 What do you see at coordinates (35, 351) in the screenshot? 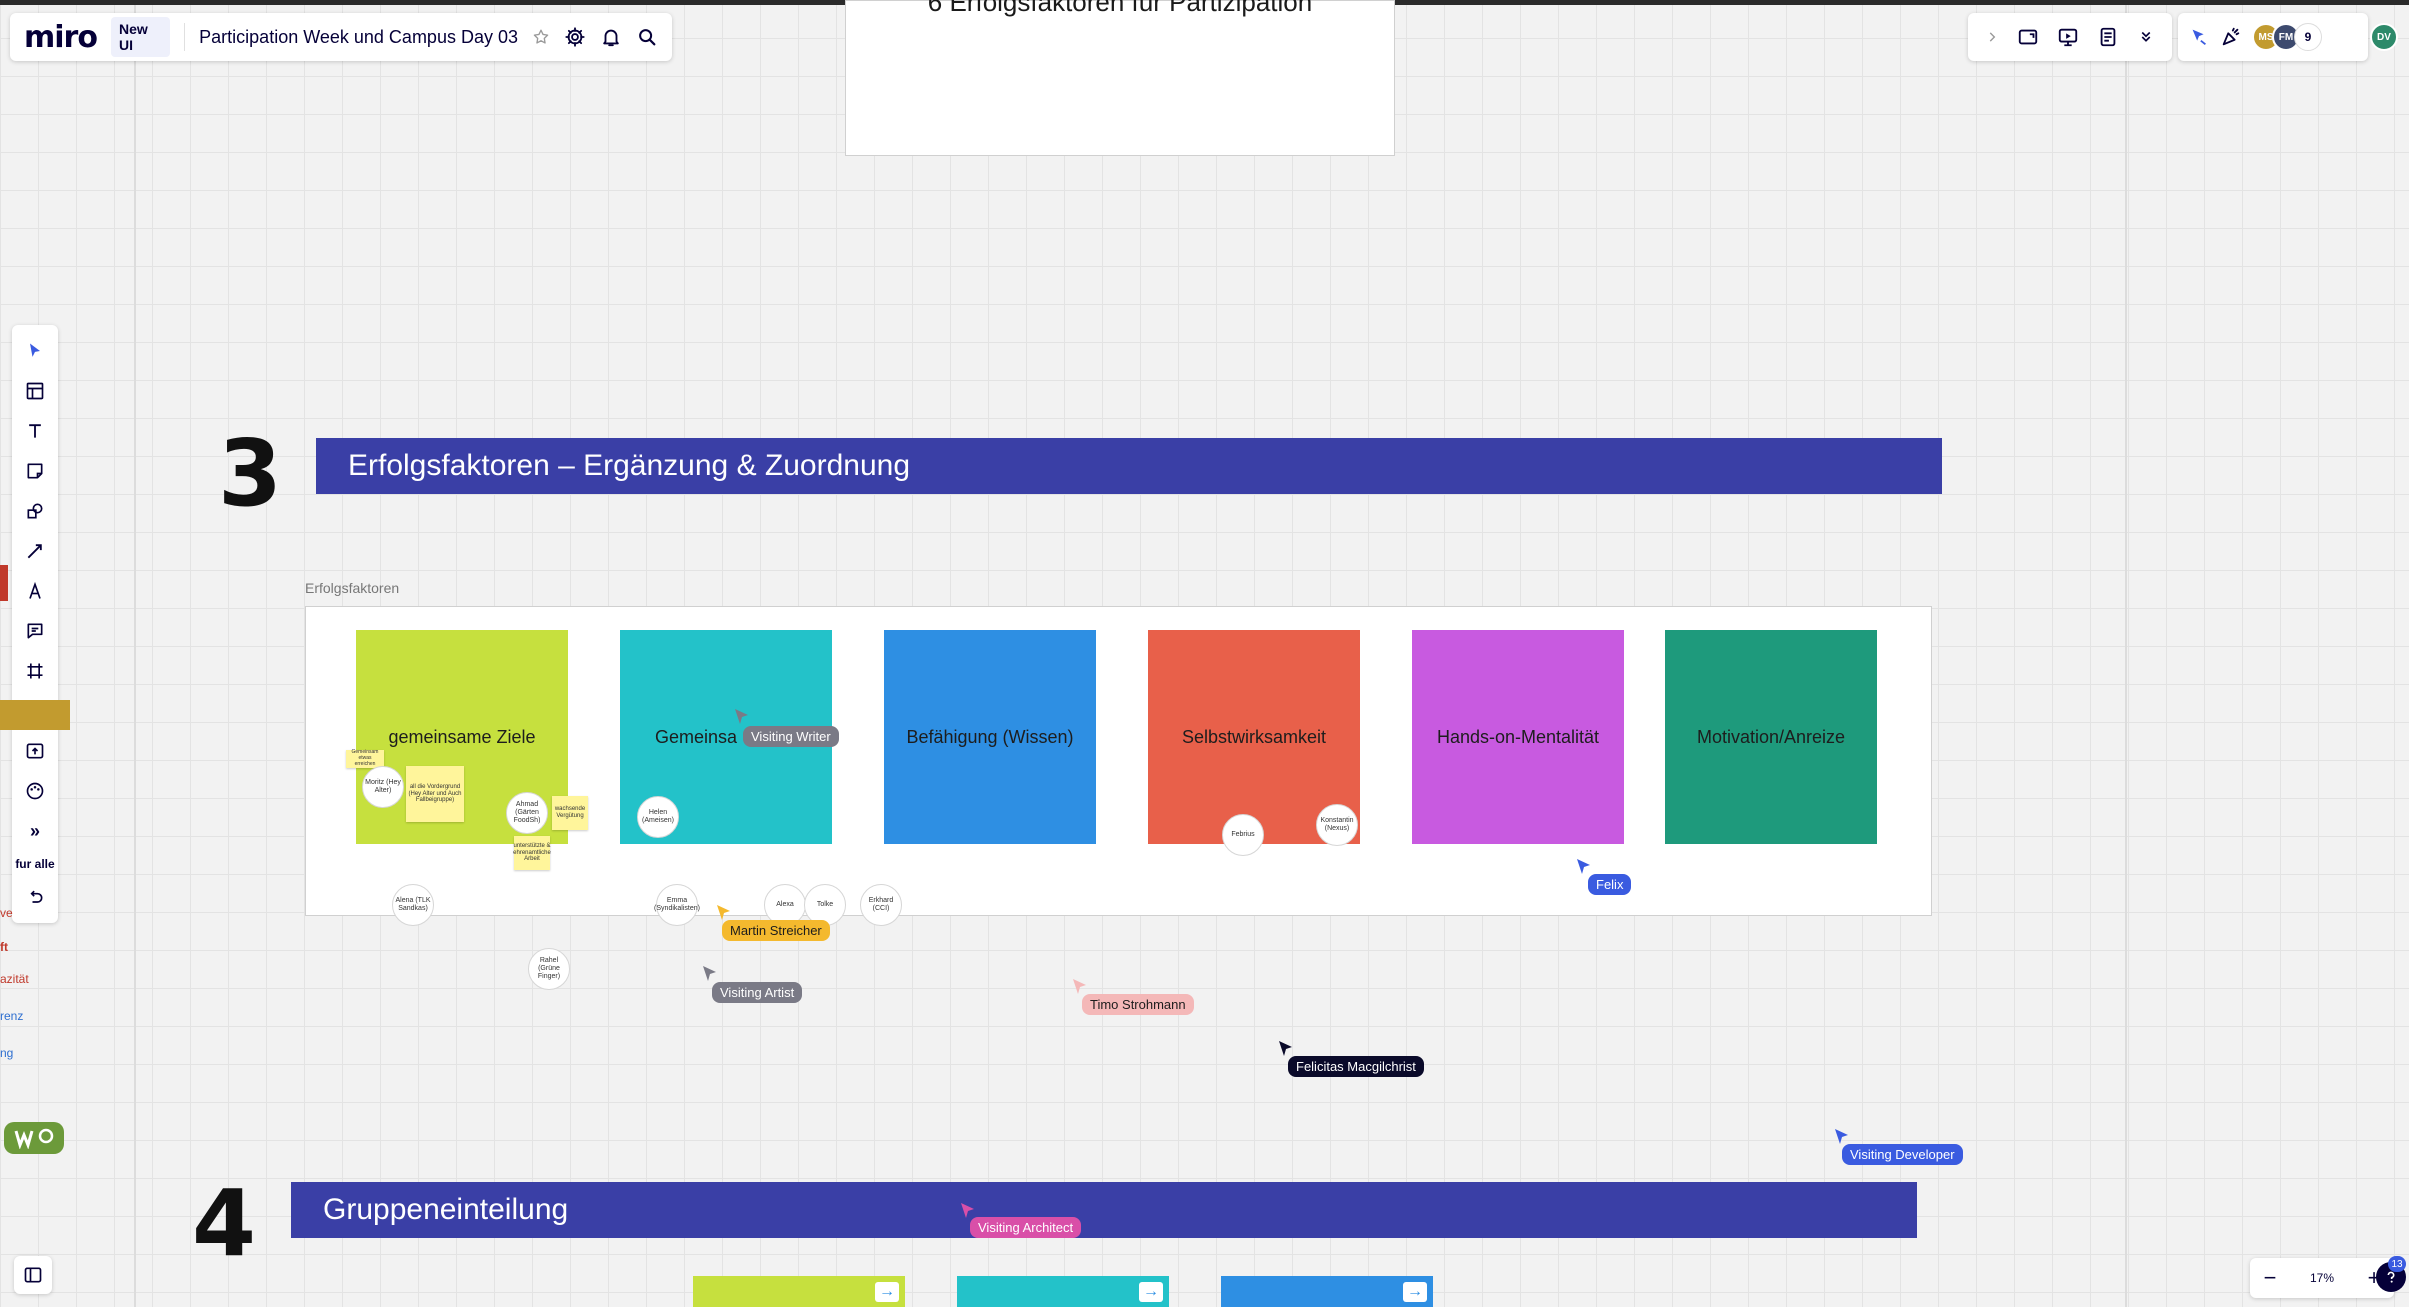
I see `select-cursor-icon` at bounding box center [35, 351].